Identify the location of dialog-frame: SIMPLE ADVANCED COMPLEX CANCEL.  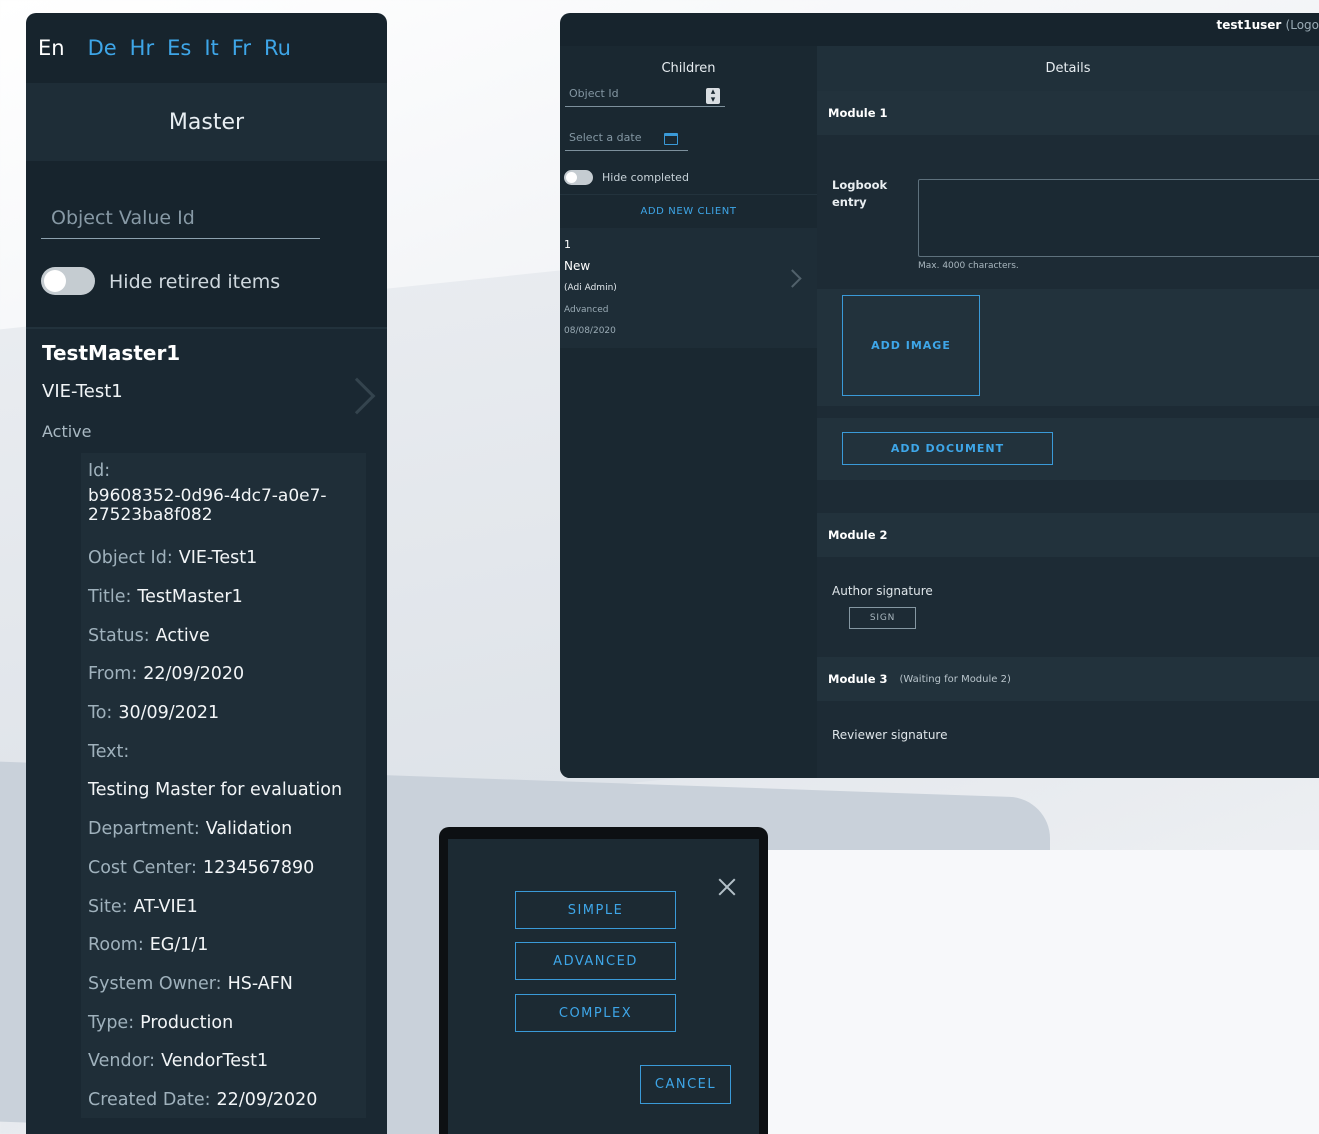
(603, 980).